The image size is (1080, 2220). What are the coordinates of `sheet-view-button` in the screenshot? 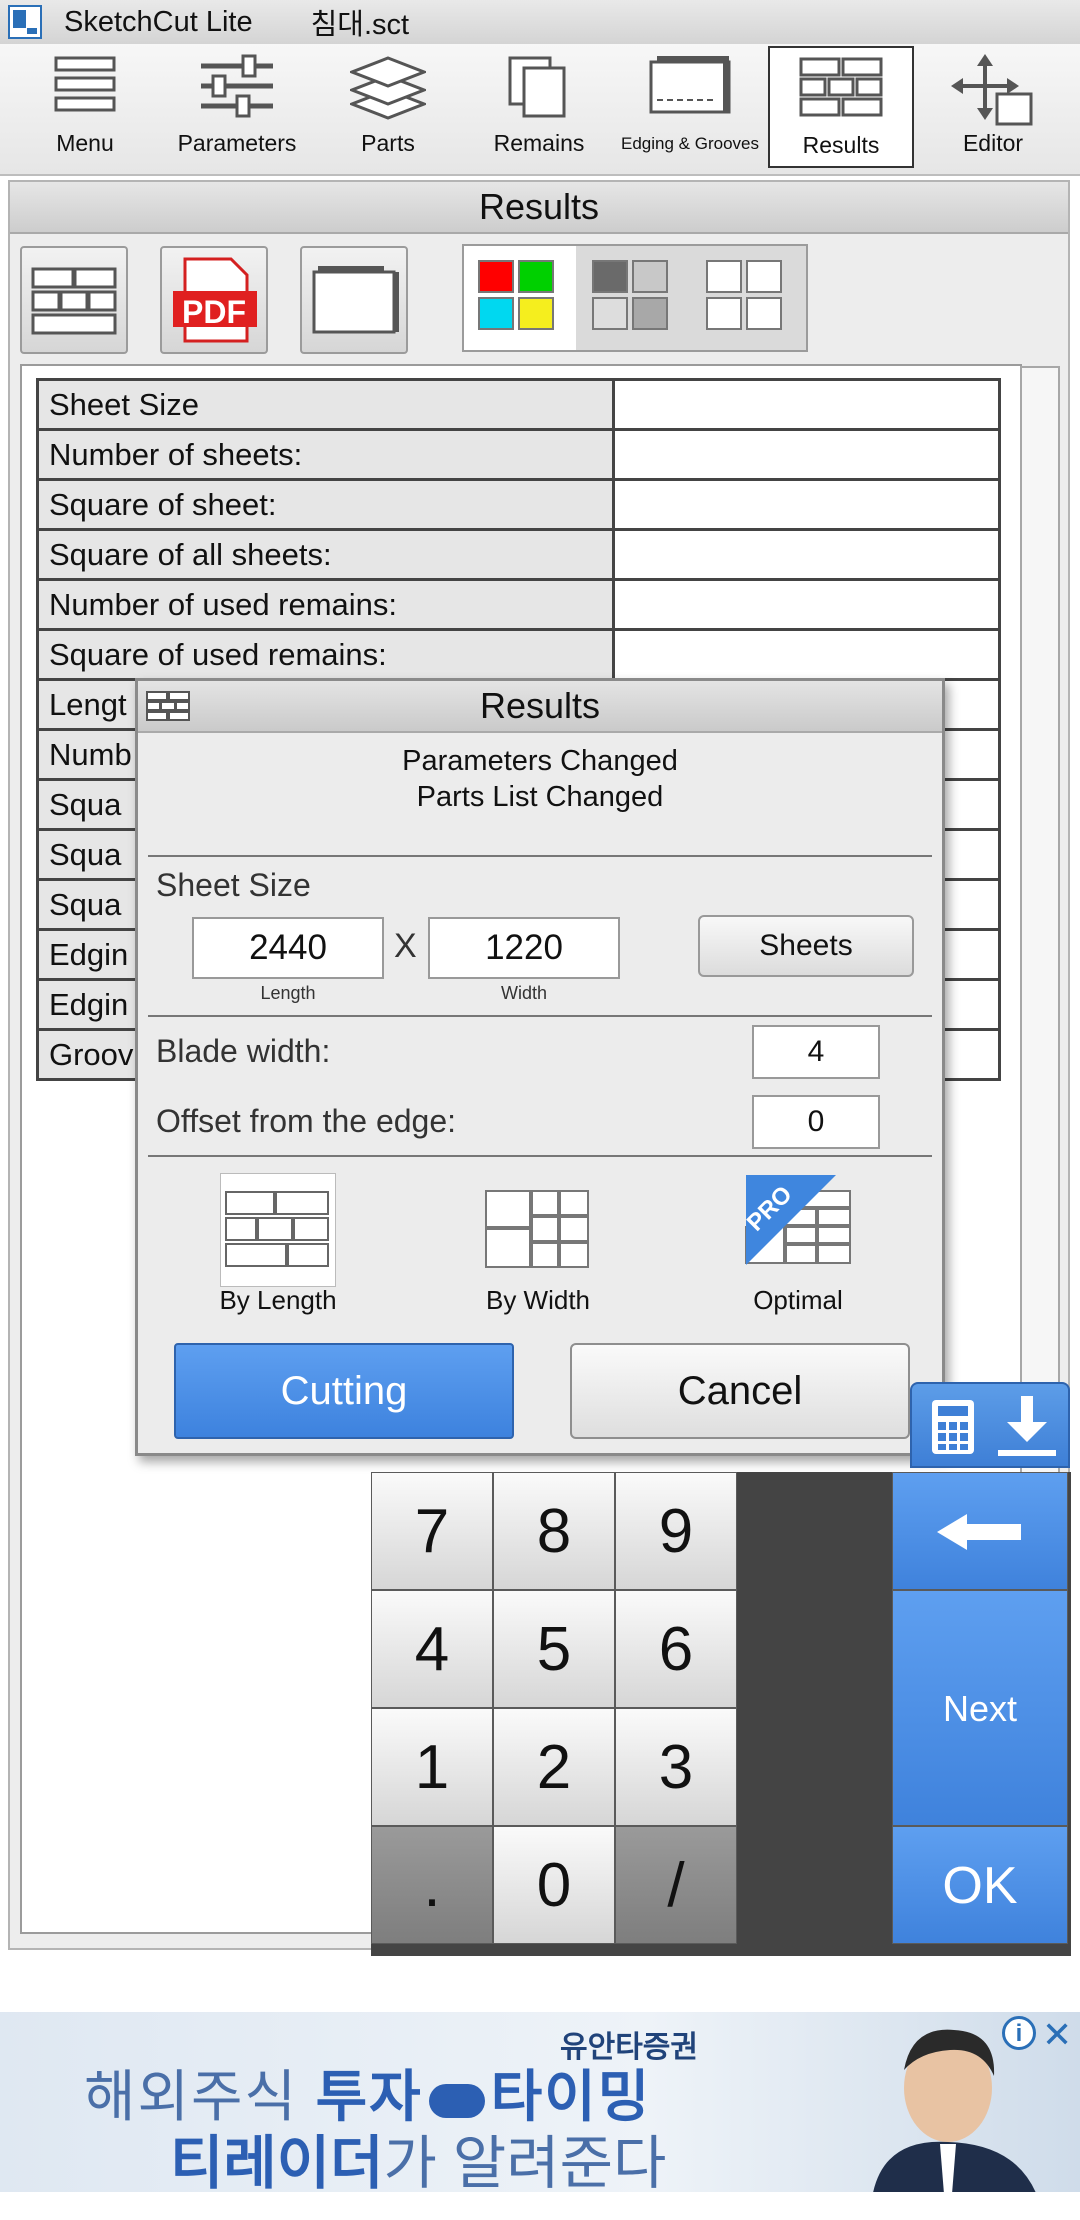 It's located at (354, 300).